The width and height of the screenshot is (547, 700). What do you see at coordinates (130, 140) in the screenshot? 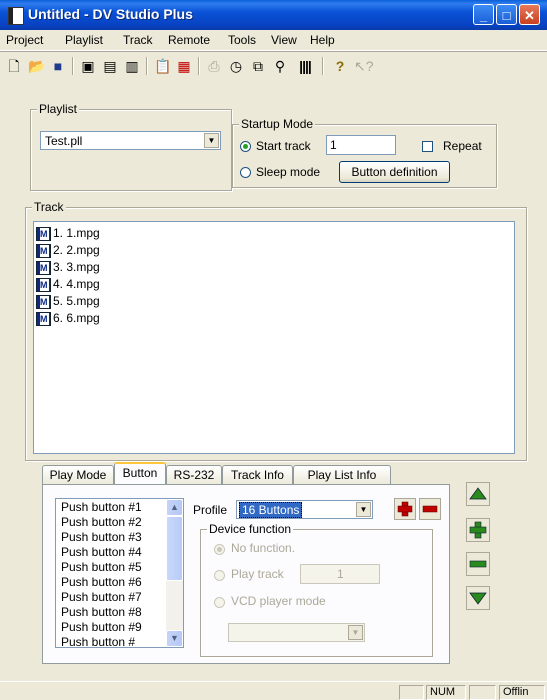
I see `playlist-combo: Test.pll ▼` at bounding box center [130, 140].